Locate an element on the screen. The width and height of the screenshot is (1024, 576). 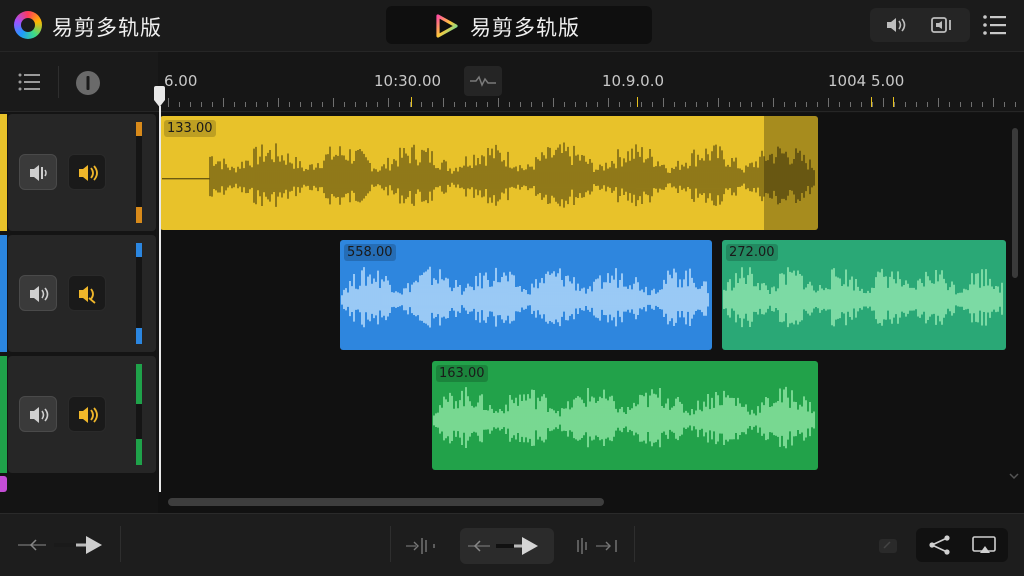
share-export-group is located at coordinates (962, 545).